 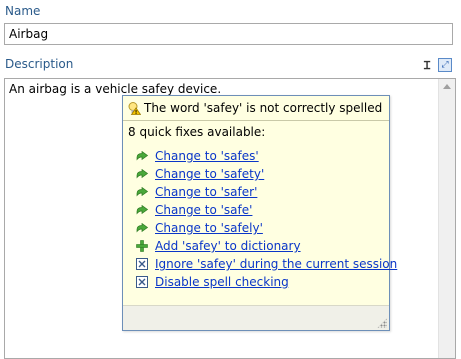 I want to click on lightbulb-warning-icon, so click(x=134, y=108).